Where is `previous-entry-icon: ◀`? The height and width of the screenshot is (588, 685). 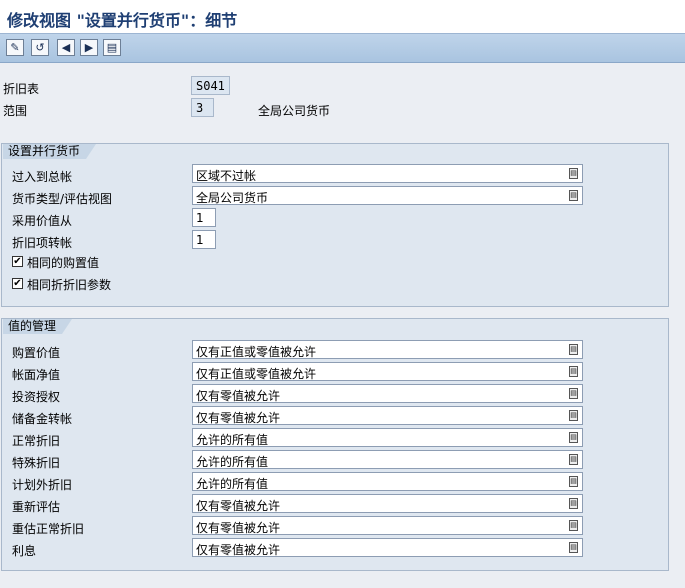 previous-entry-icon: ◀ is located at coordinates (66, 47).